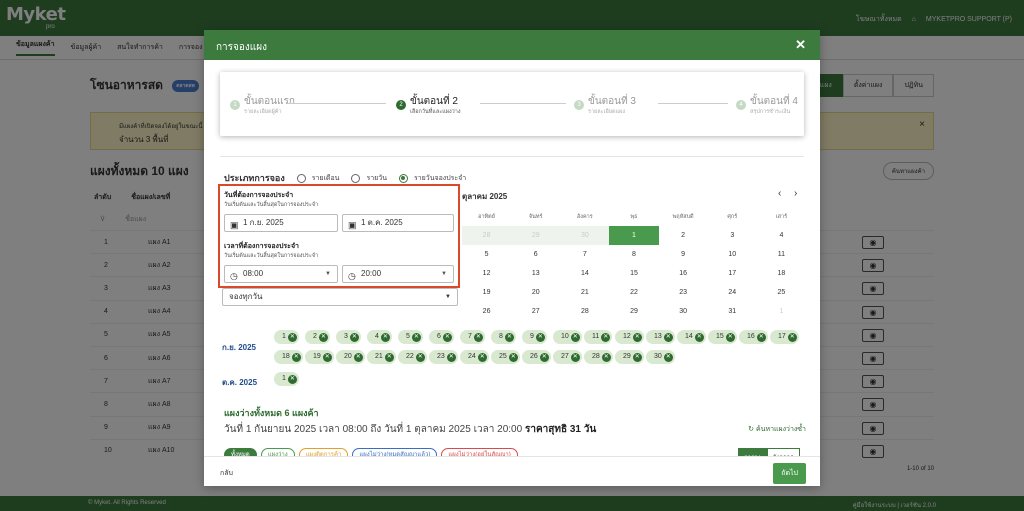  I want to click on calendar-day: 1, so click(634, 235).